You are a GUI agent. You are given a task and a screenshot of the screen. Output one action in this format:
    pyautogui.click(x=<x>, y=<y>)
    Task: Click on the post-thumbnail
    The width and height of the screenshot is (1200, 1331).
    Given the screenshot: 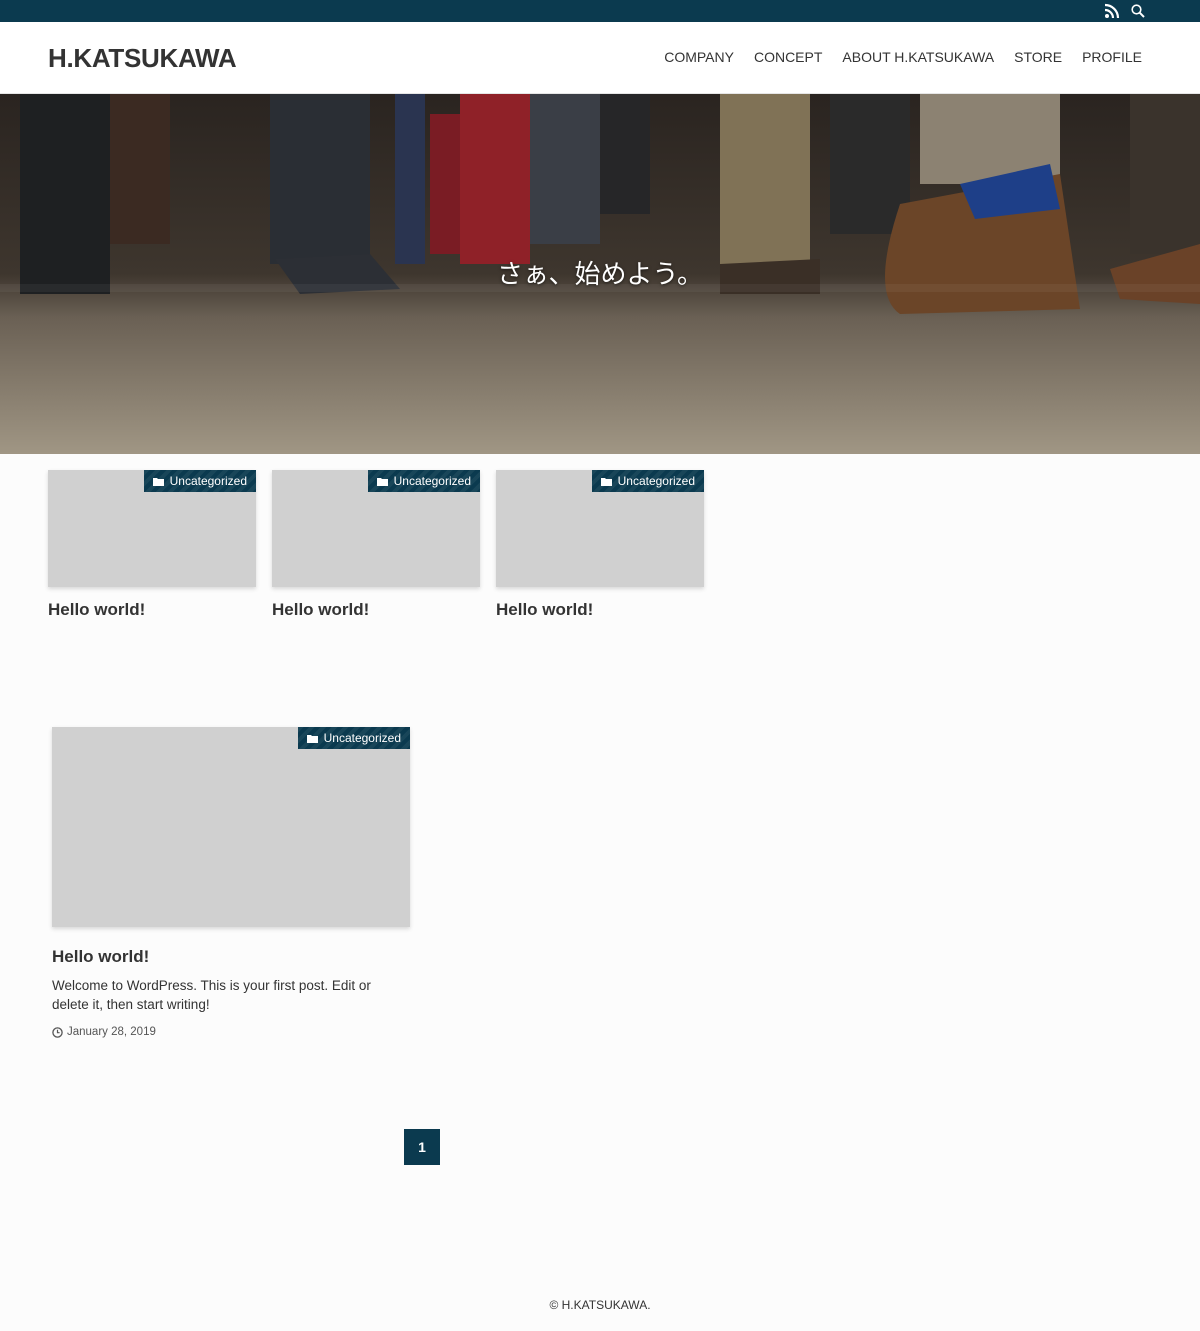 What is the action you would take?
    pyautogui.click(x=231, y=827)
    